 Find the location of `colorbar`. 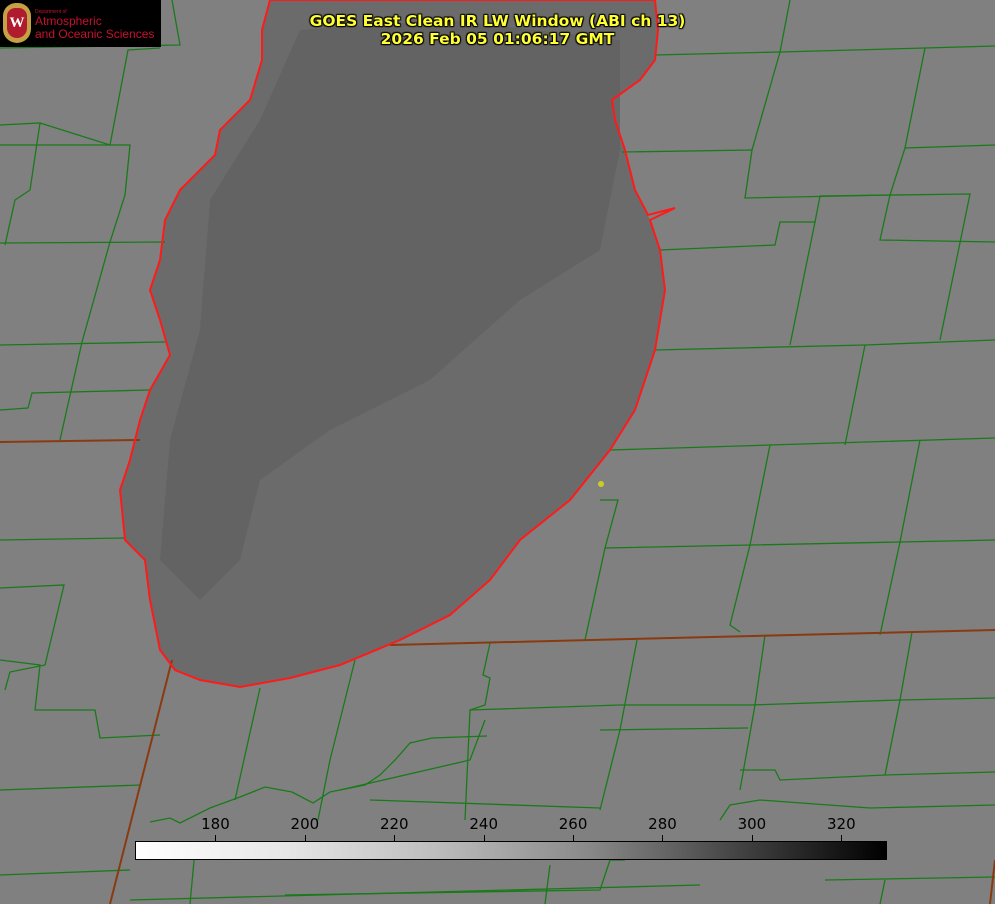

colorbar is located at coordinates (511, 850).